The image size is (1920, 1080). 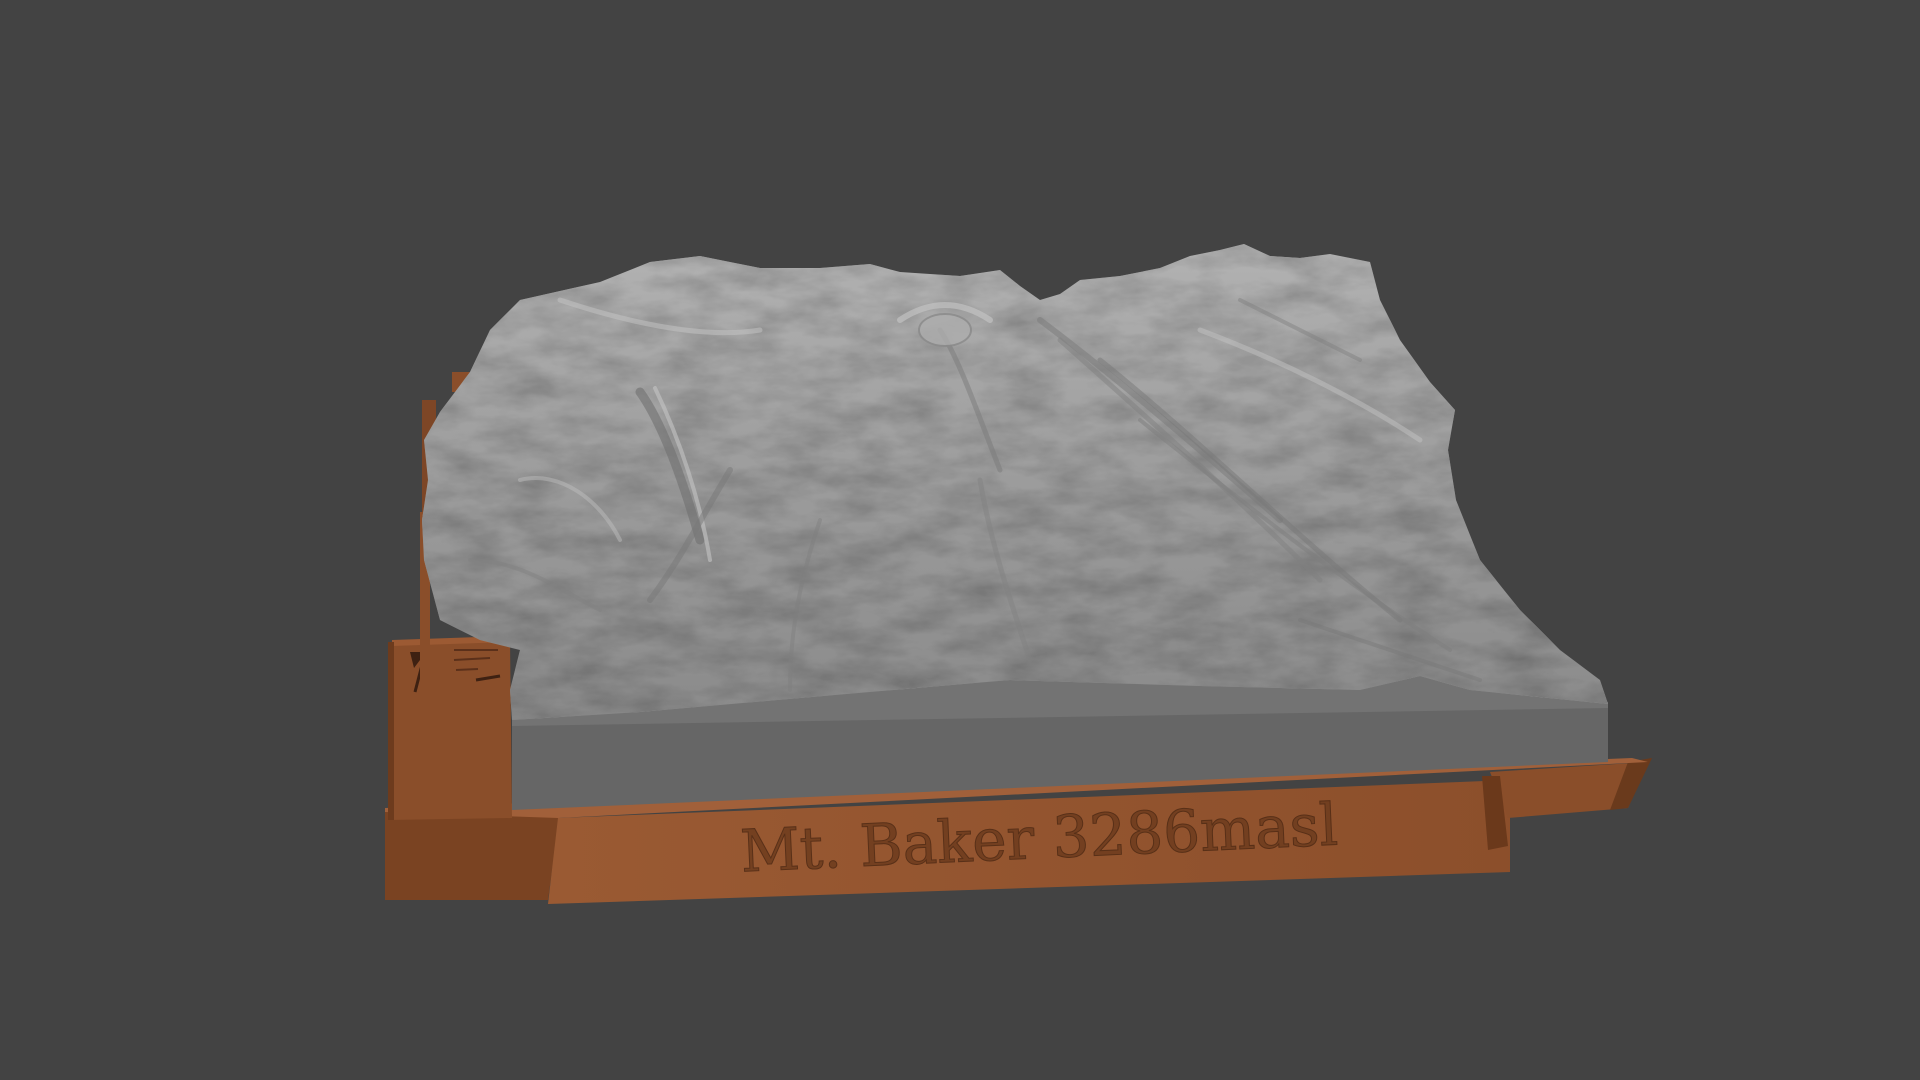 I want to click on corner-post-side, so click(x=391, y=731).